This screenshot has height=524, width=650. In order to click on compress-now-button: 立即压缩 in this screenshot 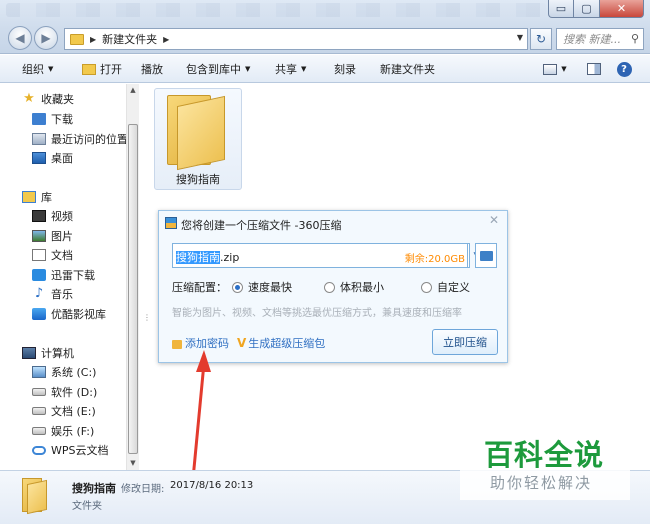, I will do `click(465, 342)`.